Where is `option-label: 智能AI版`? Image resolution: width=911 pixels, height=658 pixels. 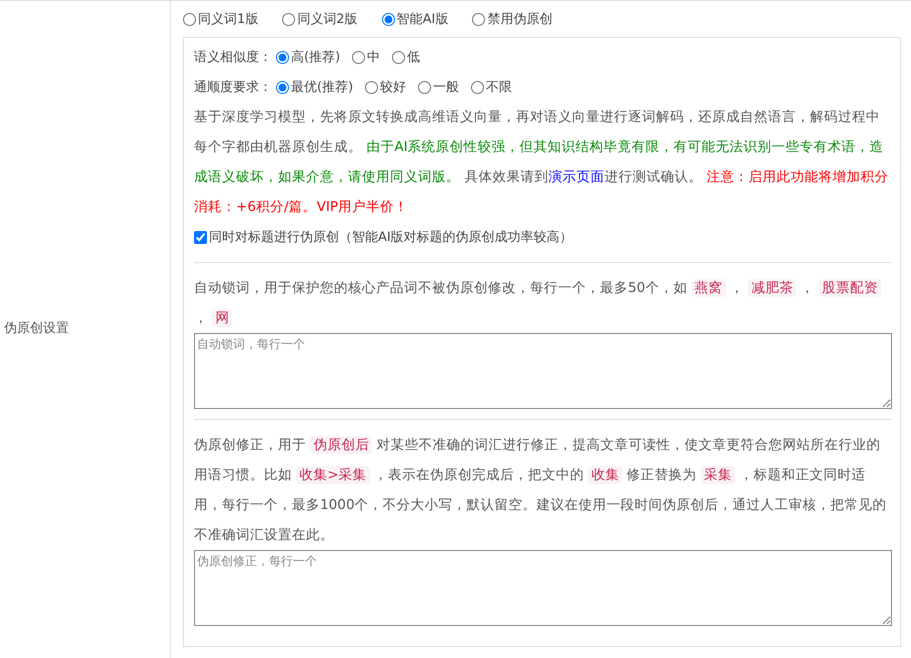 option-label: 智能AI版 is located at coordinates (422, 19).